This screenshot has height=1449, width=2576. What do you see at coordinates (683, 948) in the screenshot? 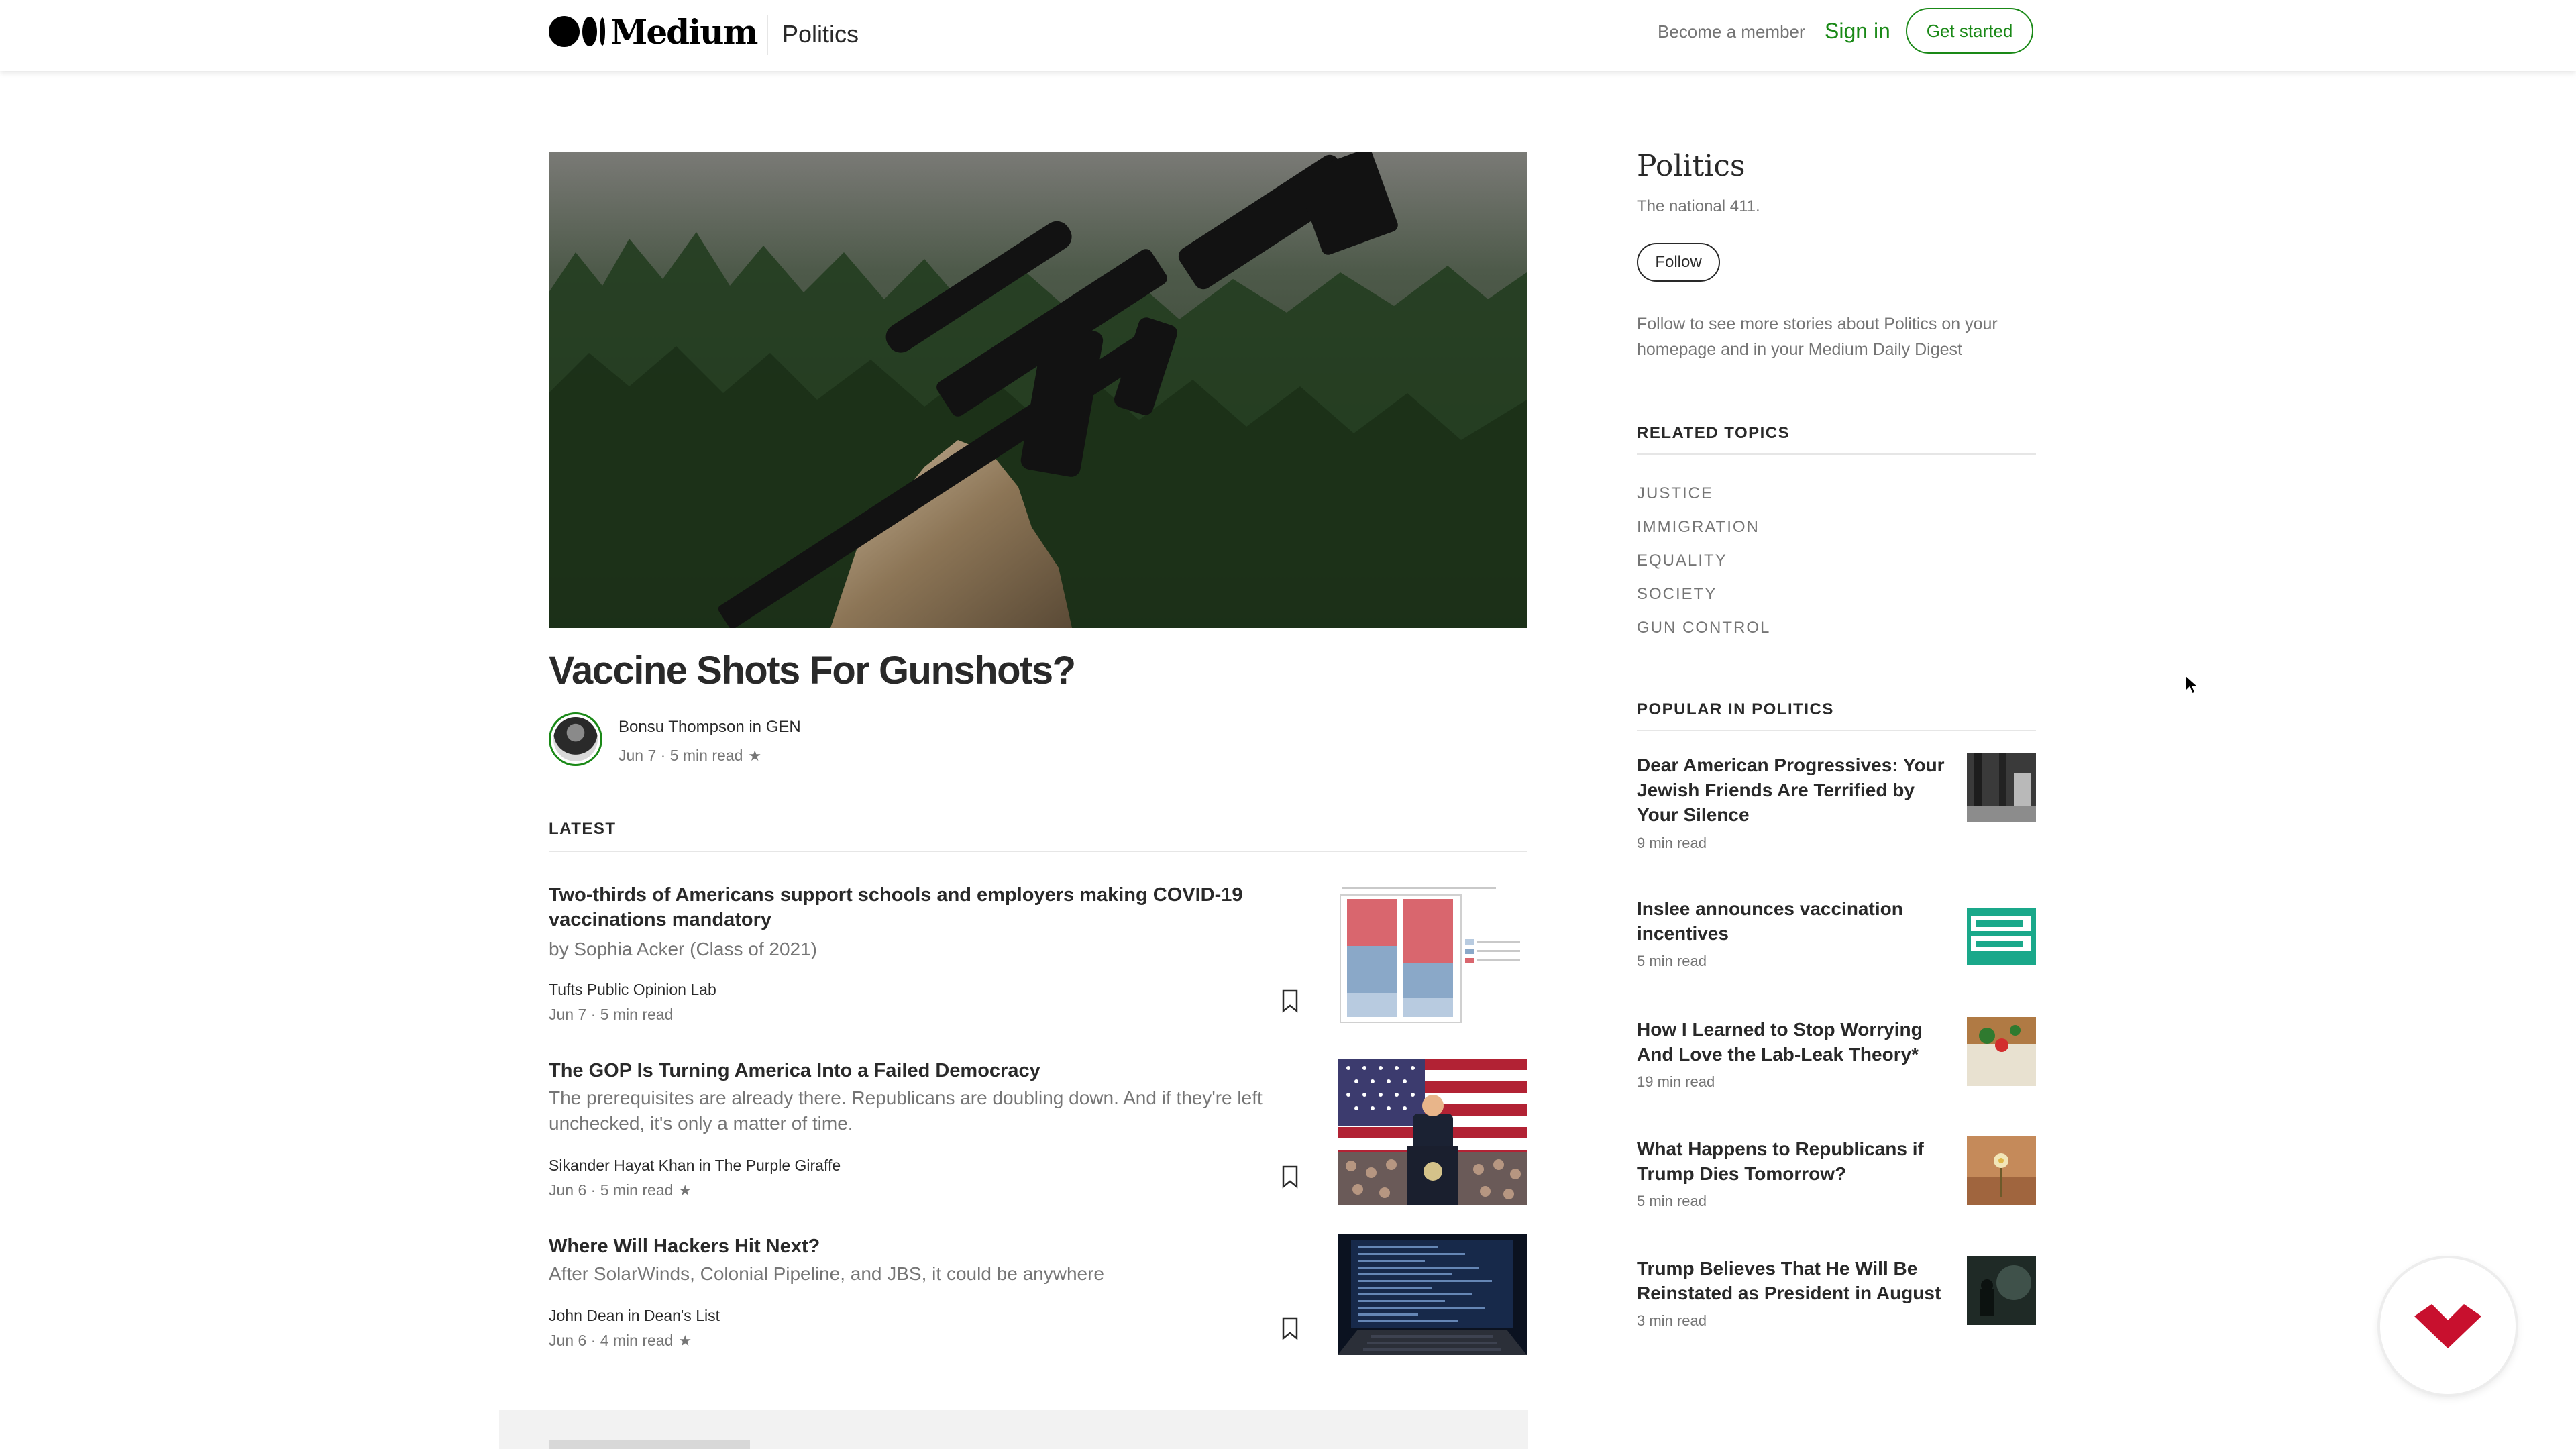
I see `article-subtitle: by Sophia Acker (Class of 2021)` at bounding box center [683, 948].